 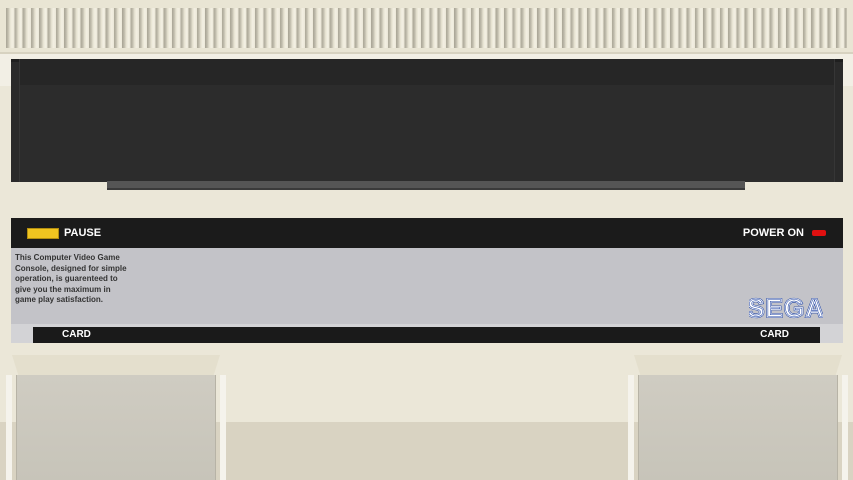 What do you see at coordinates (223, 427) in the screenshot?
I see `controller-port-left-edge-r` at bounding box center [223, 427].